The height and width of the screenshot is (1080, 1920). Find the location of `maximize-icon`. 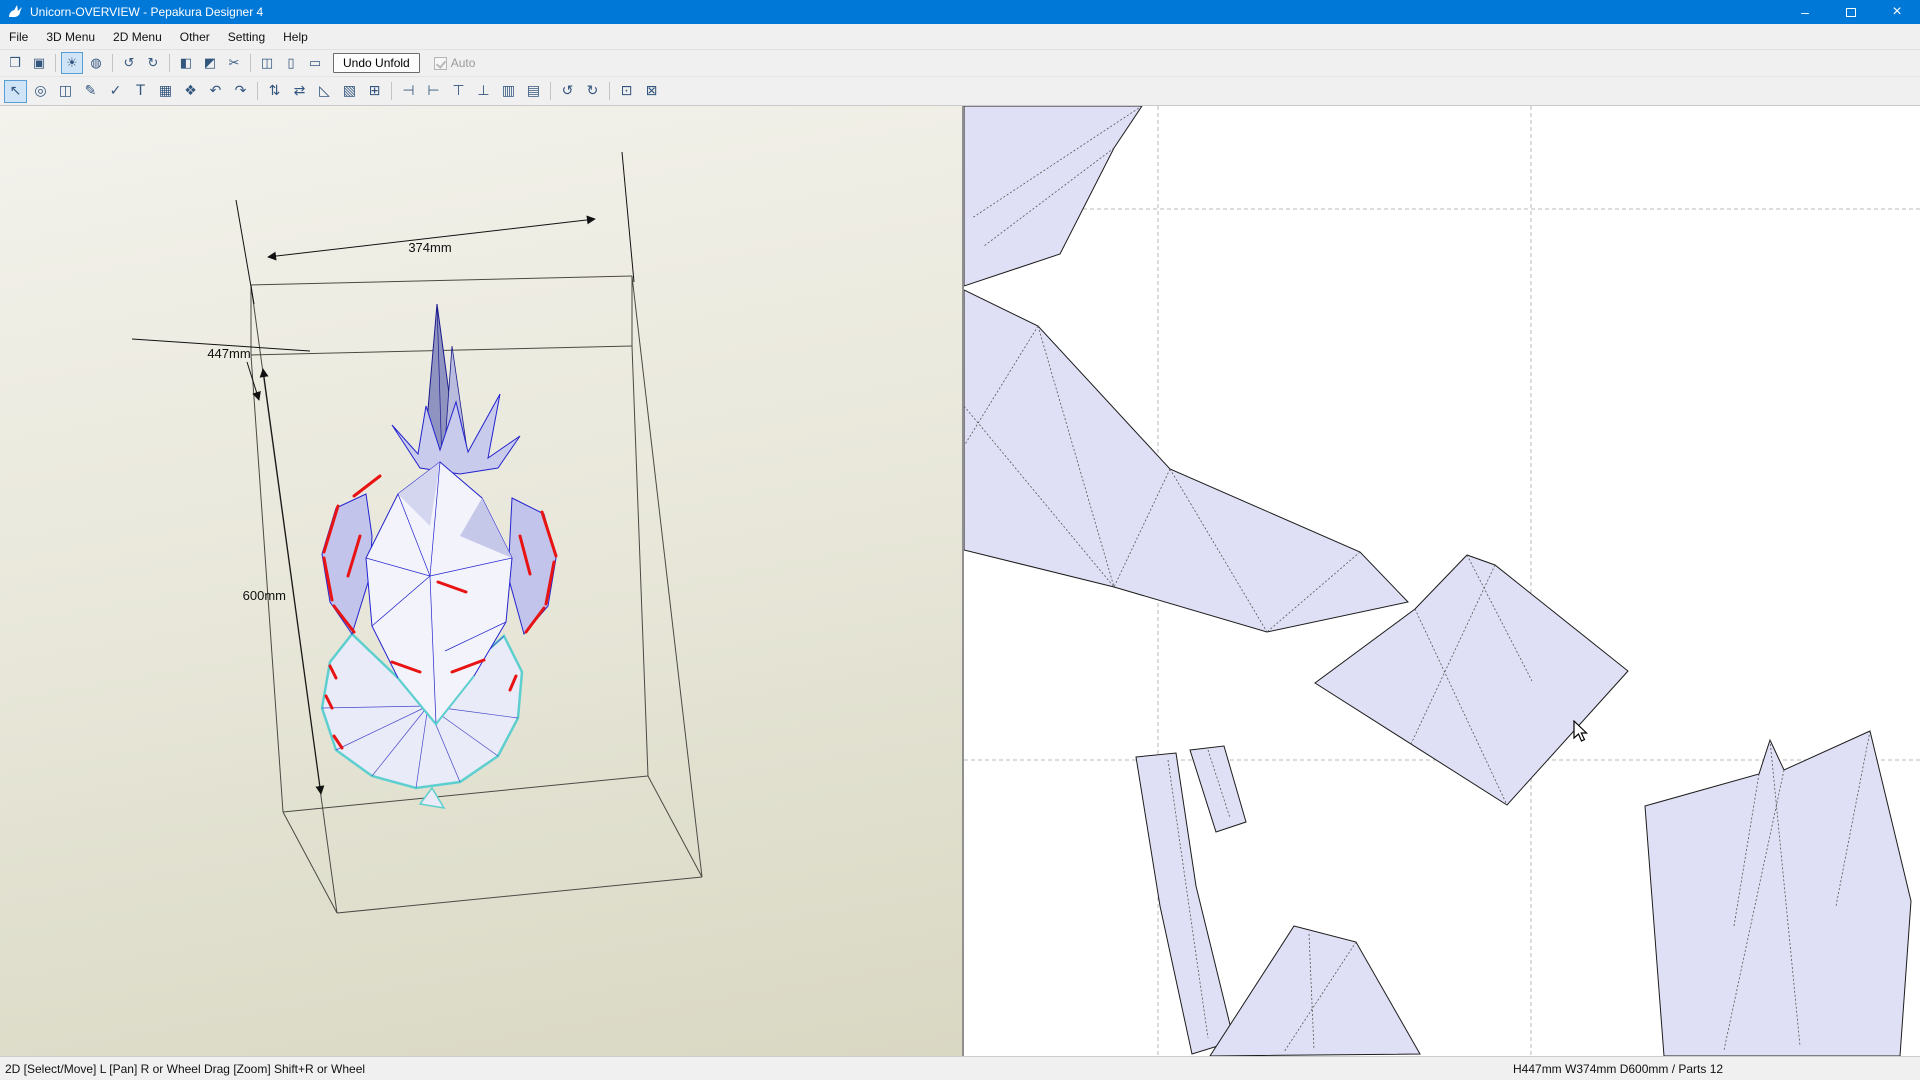

maximize-icon is located at coordinates (1851, 12).